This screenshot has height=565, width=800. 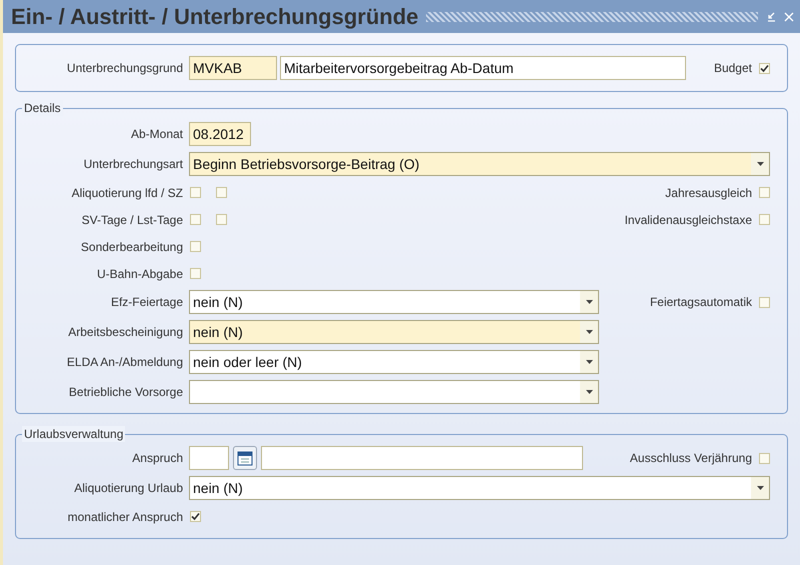 I want to click on field-label: monatlicher Anspruch, so click(x=125, y=517).